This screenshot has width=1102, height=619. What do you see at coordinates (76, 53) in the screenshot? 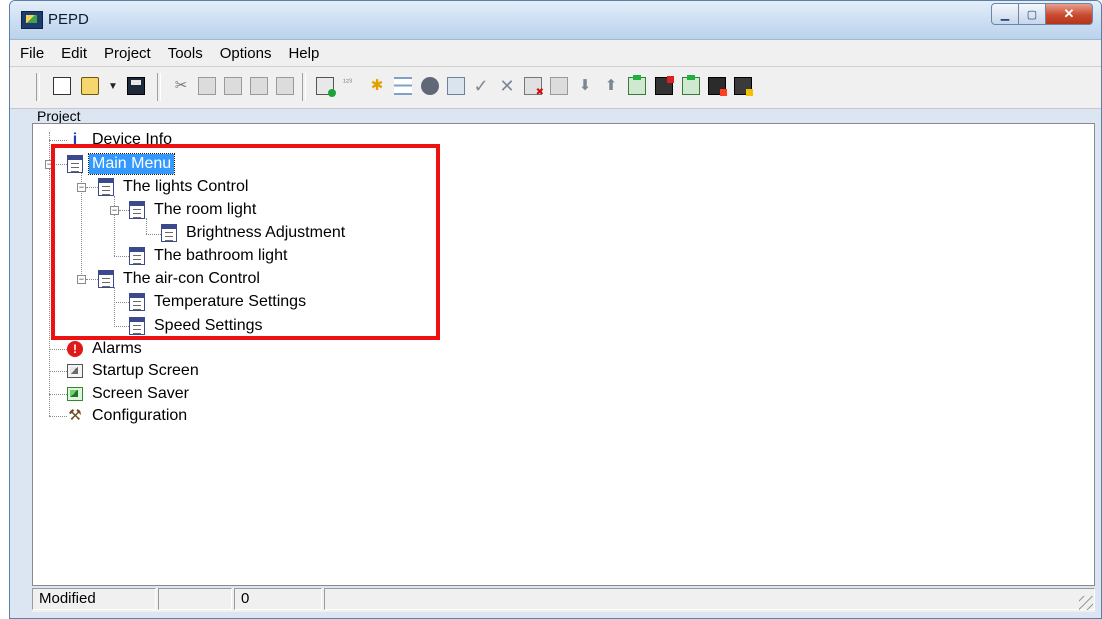
I see `menu-edit: Edit` at bounding box center [76, 53].